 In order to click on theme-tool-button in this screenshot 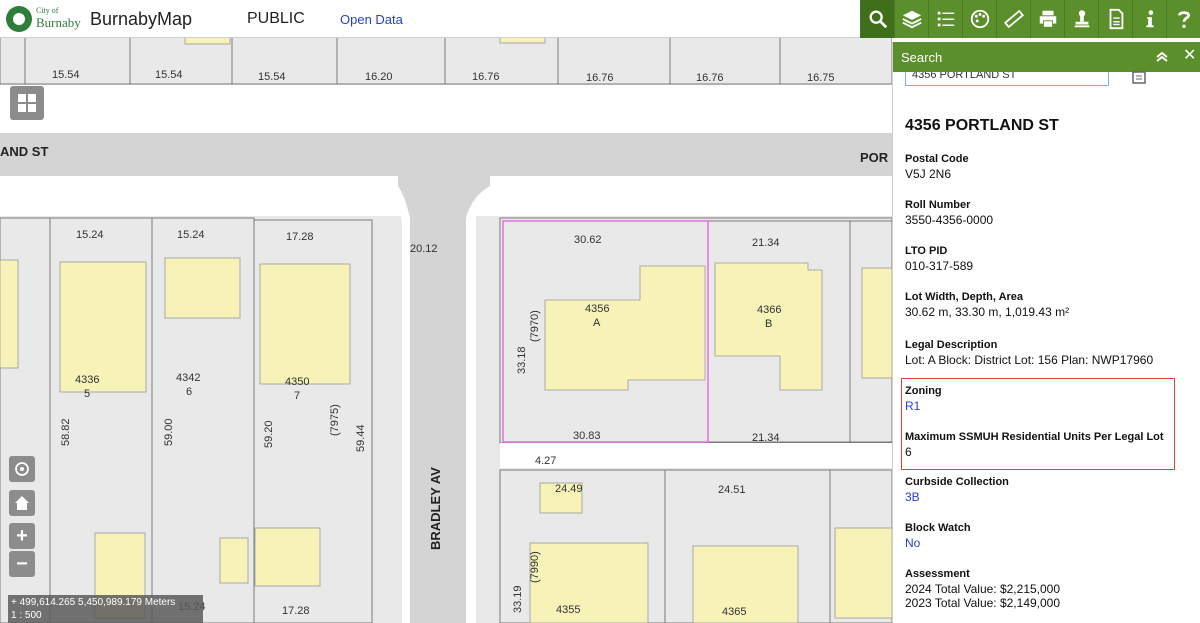, I will do `click(979, 19)`.